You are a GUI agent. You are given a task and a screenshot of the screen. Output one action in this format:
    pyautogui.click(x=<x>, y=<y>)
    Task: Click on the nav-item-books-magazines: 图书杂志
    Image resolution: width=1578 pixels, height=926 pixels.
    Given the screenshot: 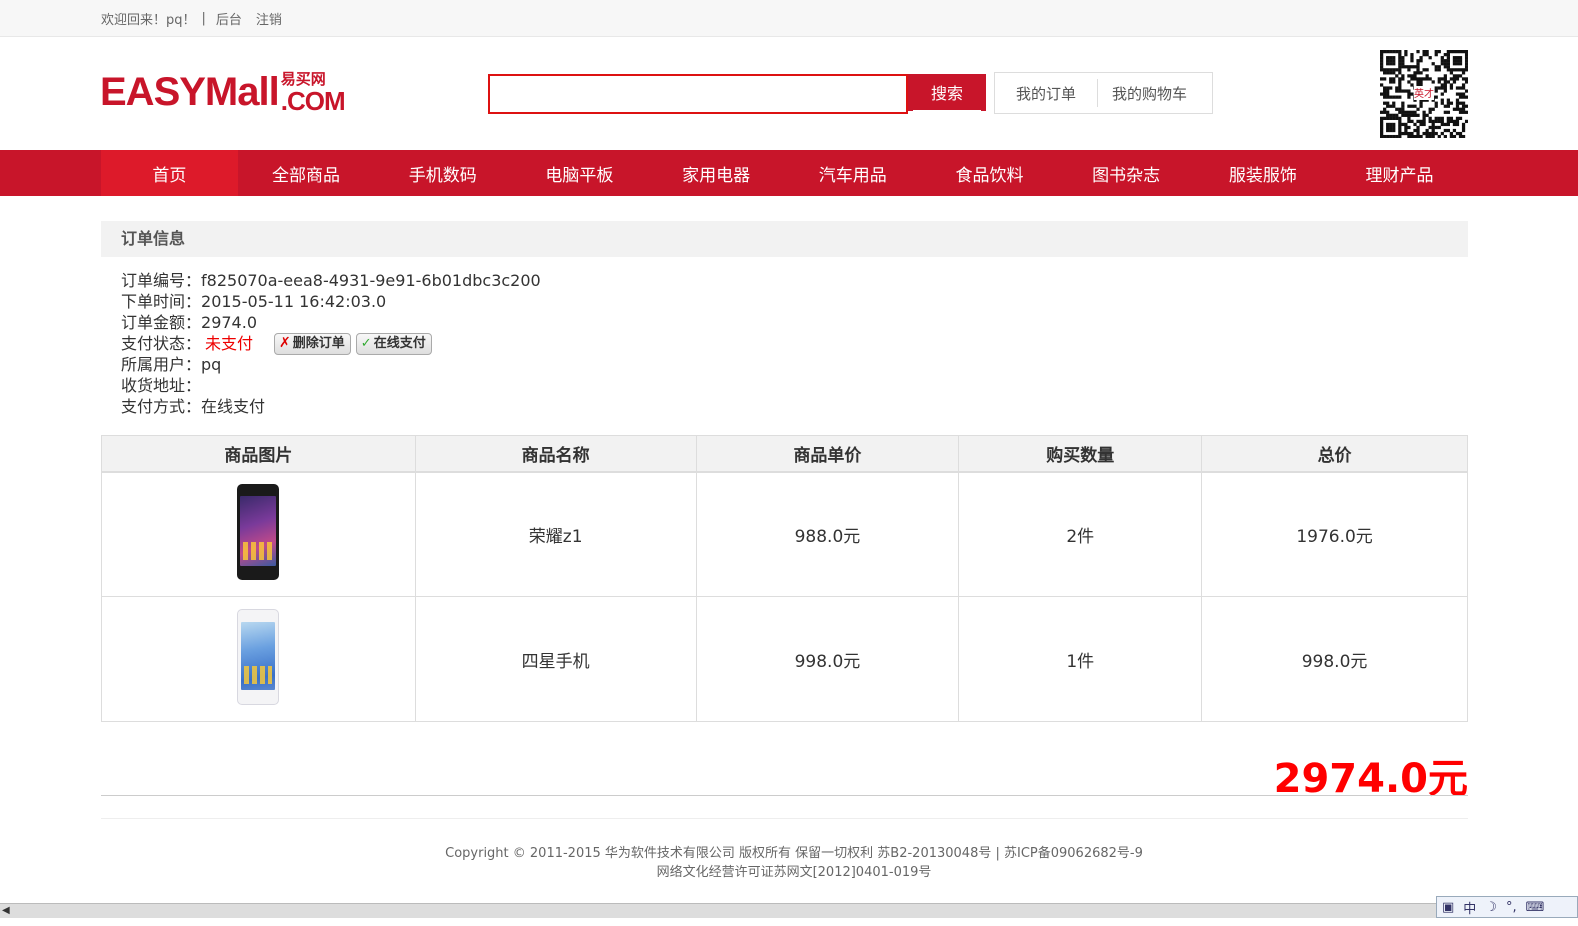 What is the action you would take?
    pyautogui.click(x=1126, y=173)
    